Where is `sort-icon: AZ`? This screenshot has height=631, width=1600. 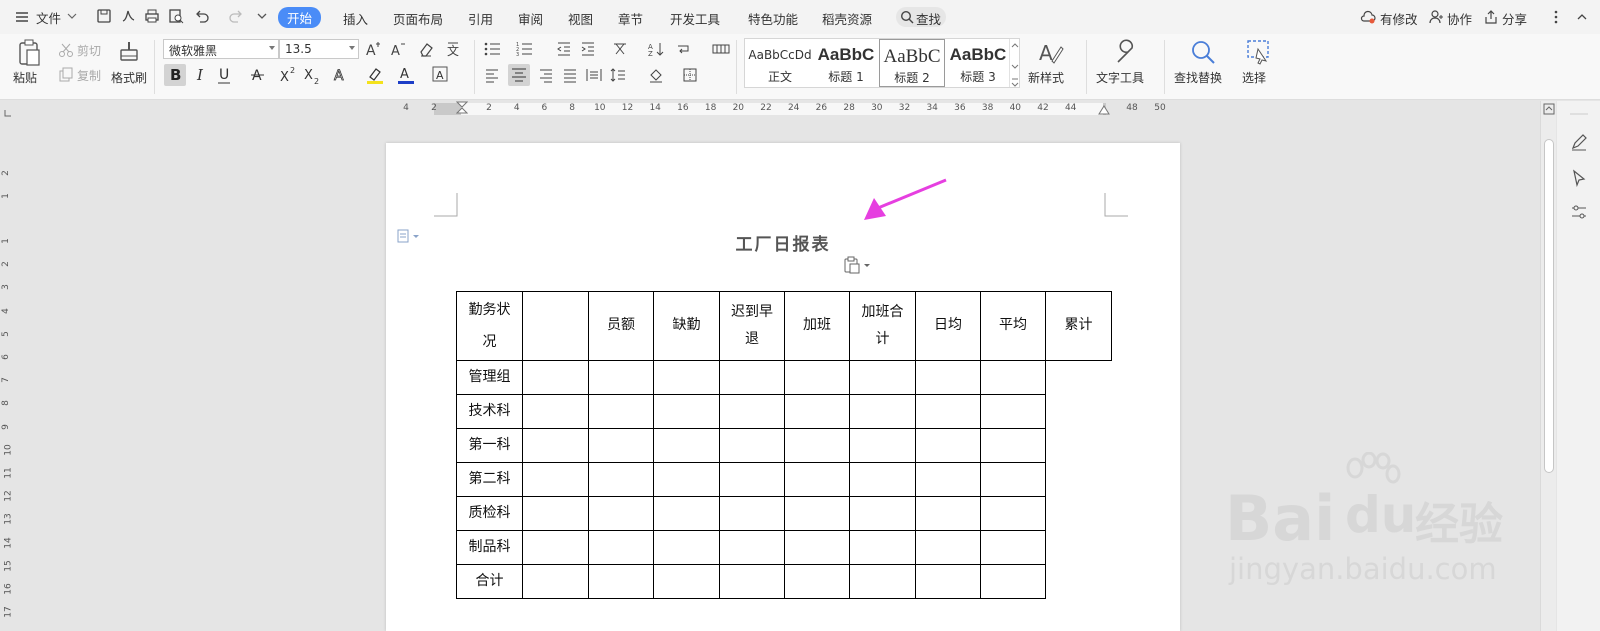
sort-icon: AZ is located at coordinates (656, 49).